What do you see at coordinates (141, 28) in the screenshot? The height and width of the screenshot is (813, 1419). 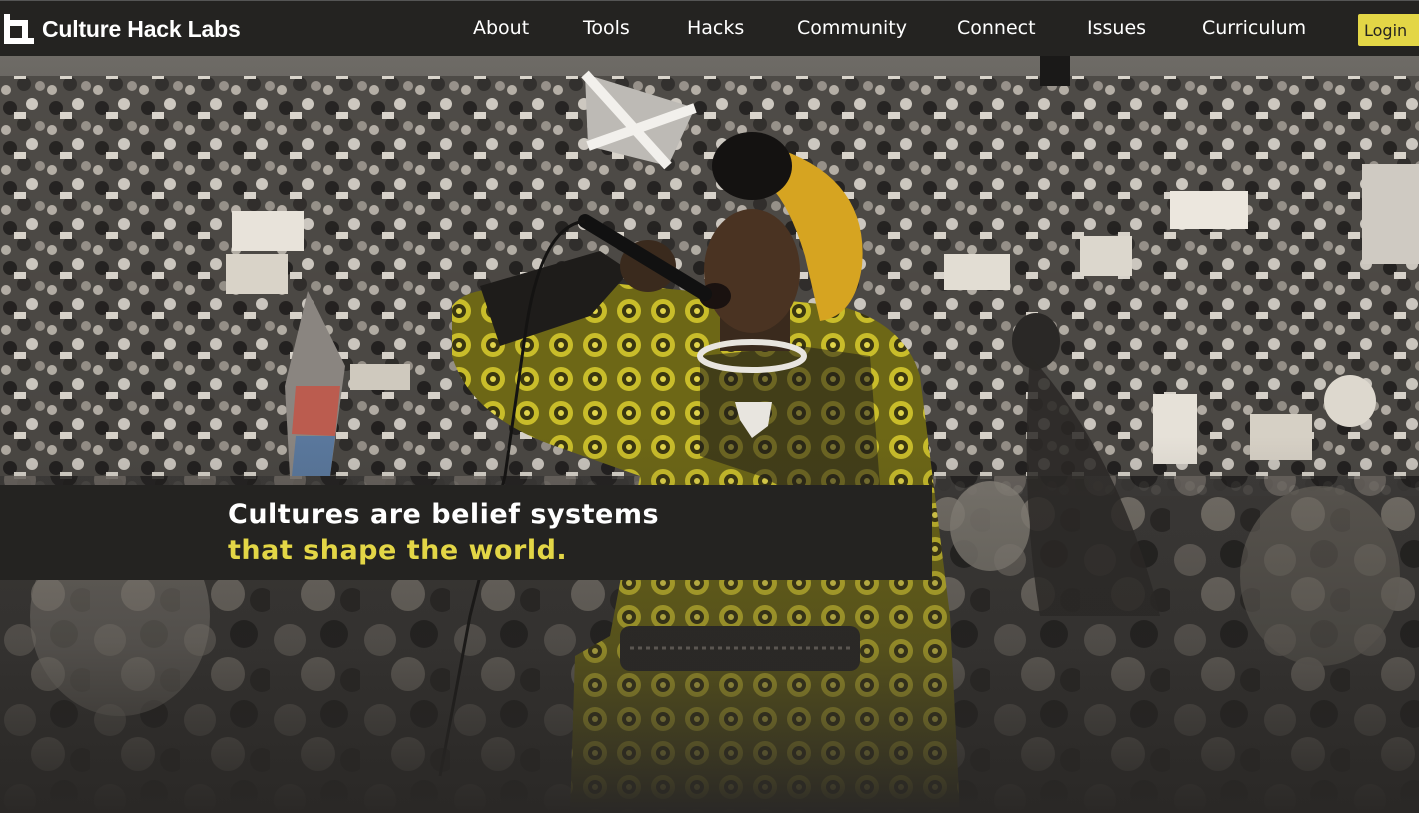 I see `brand-name: Culture Hack Labs` at bounding box center [141, 28].